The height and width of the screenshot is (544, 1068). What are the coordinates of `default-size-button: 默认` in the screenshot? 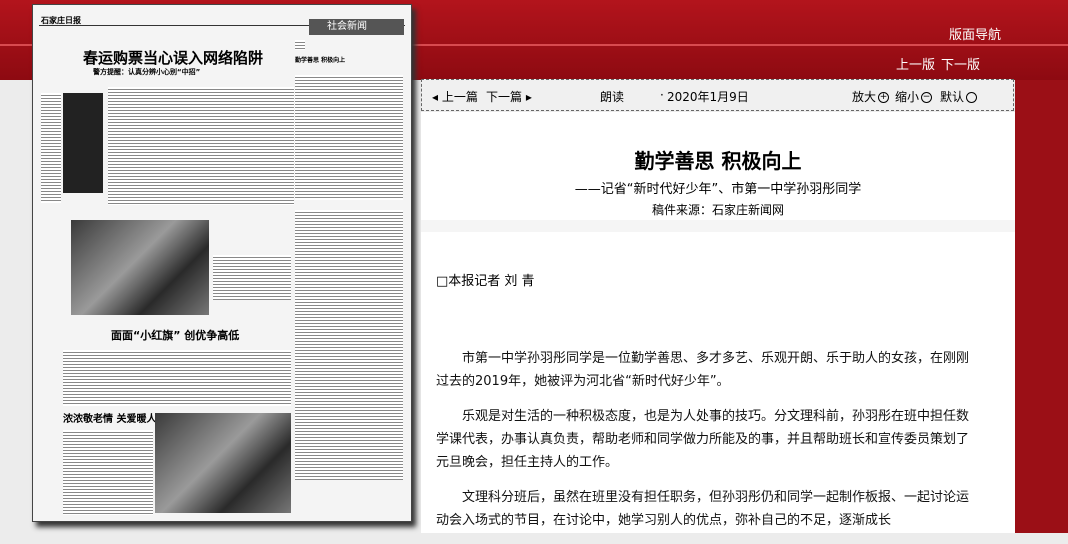 It's located at (959, 96).